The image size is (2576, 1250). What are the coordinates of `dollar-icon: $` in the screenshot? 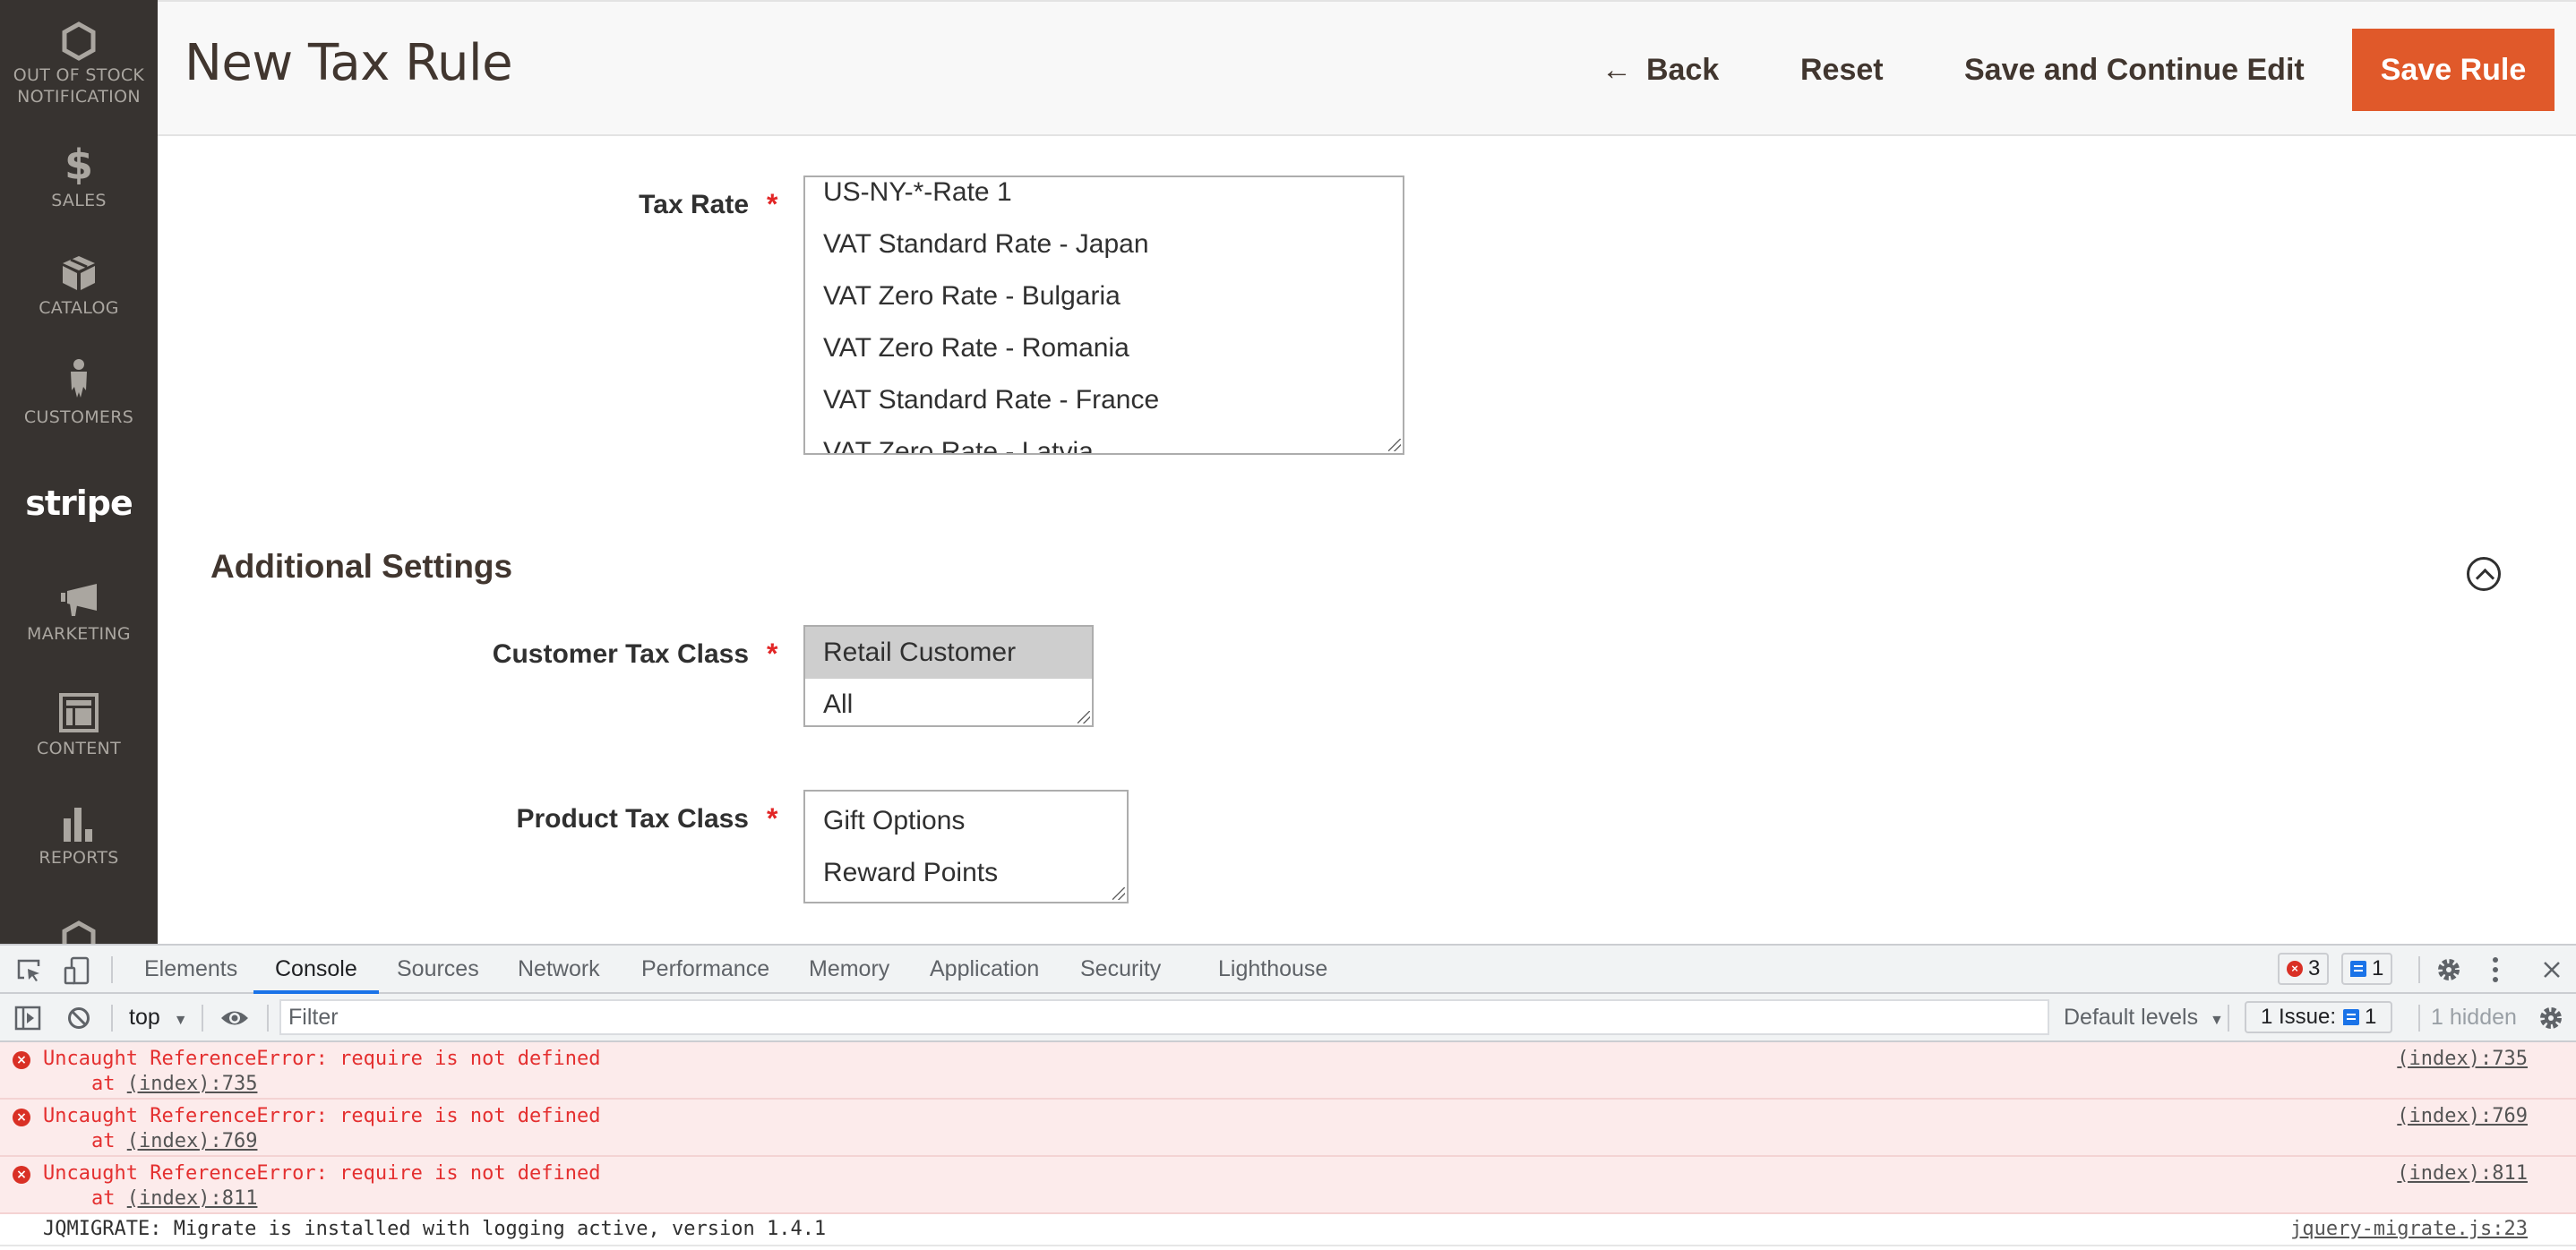 It's located at (78, 163).